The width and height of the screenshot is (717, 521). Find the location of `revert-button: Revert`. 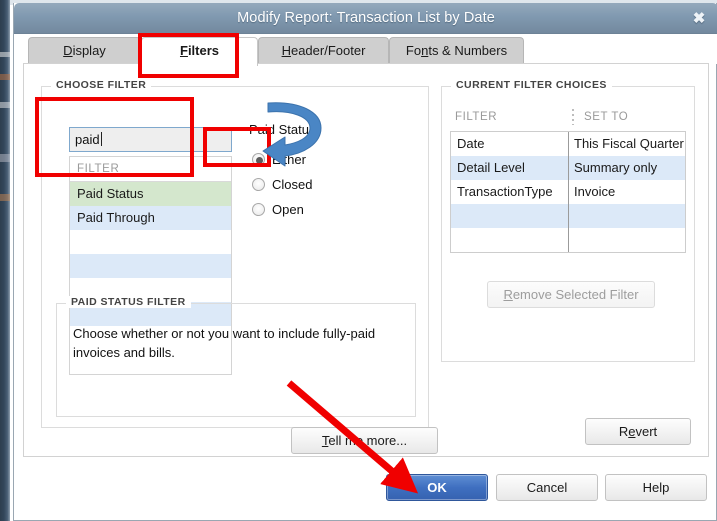

revert-button: Revert is located at coordinates (638, 431).